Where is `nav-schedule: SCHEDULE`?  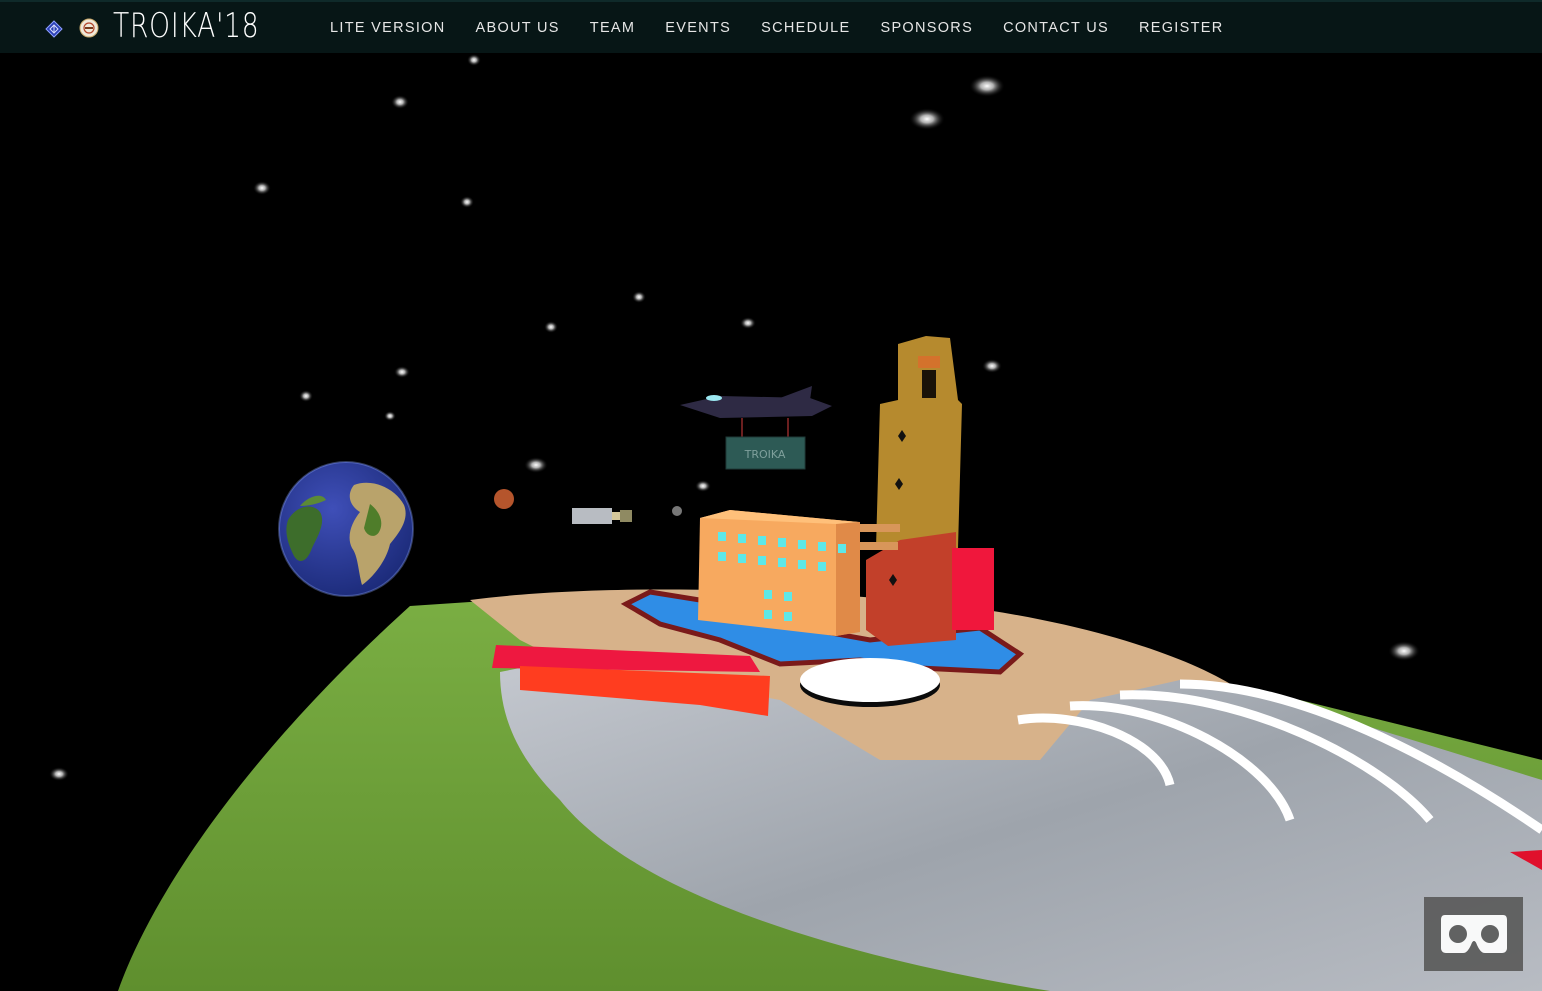
nav-schedule: SCHEDULE is located at coordinates (805, 28).